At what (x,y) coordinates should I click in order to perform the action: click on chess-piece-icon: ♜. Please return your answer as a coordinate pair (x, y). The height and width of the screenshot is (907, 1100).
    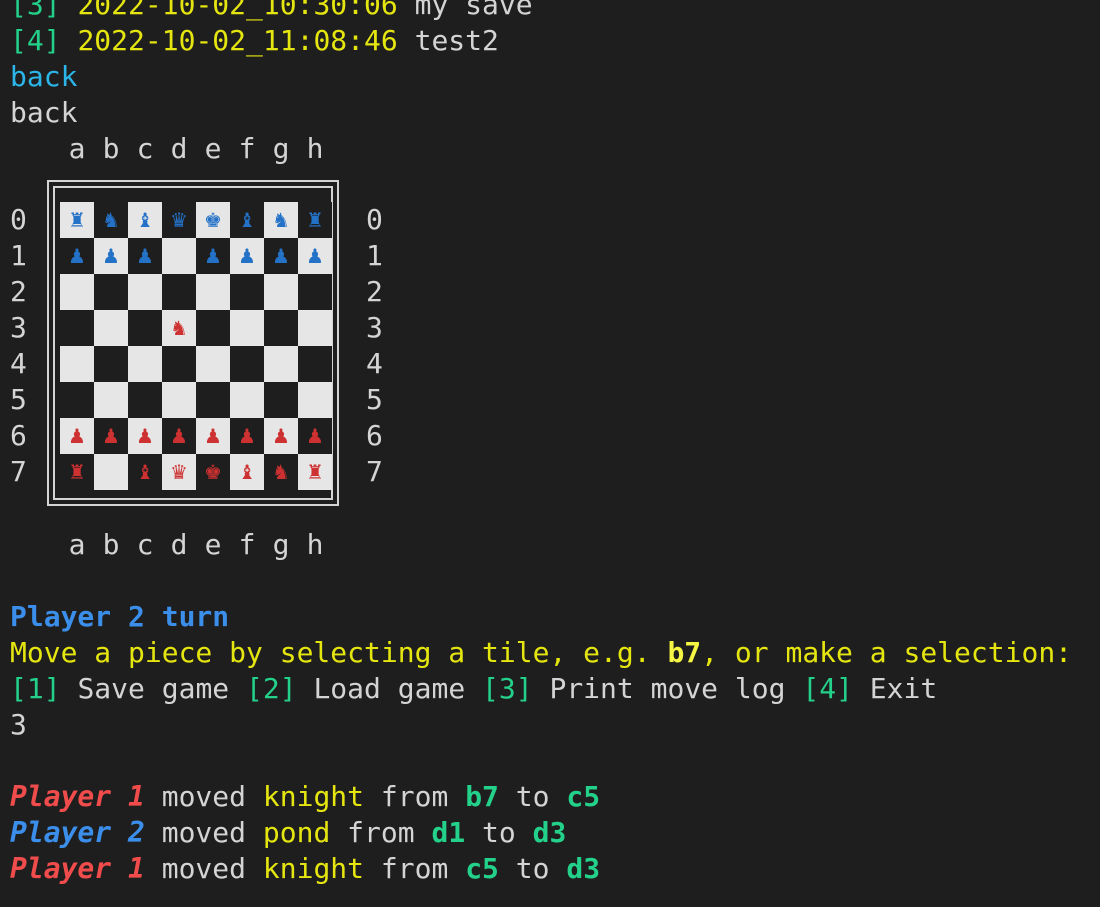
    Looking at the image, I should click on (315, 220).